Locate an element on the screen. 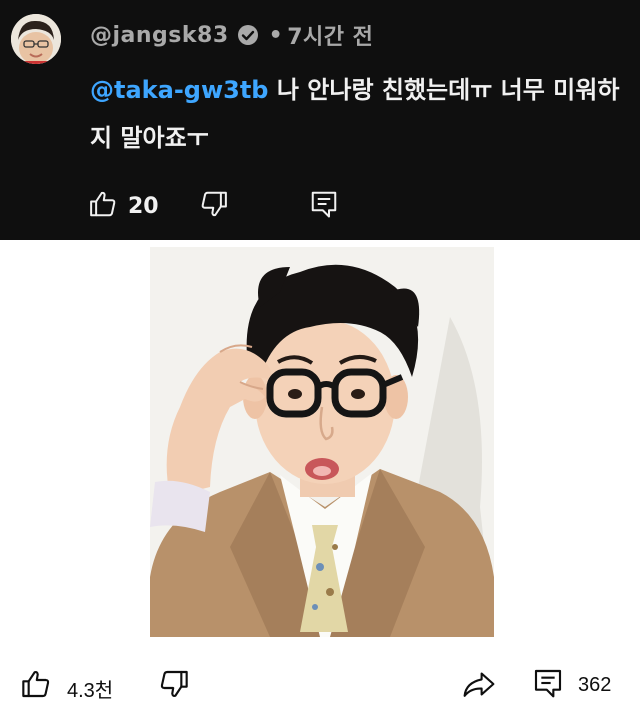 The width and height of the screenshot is (640, 720). share-icon is located at coordinates (479, 686).